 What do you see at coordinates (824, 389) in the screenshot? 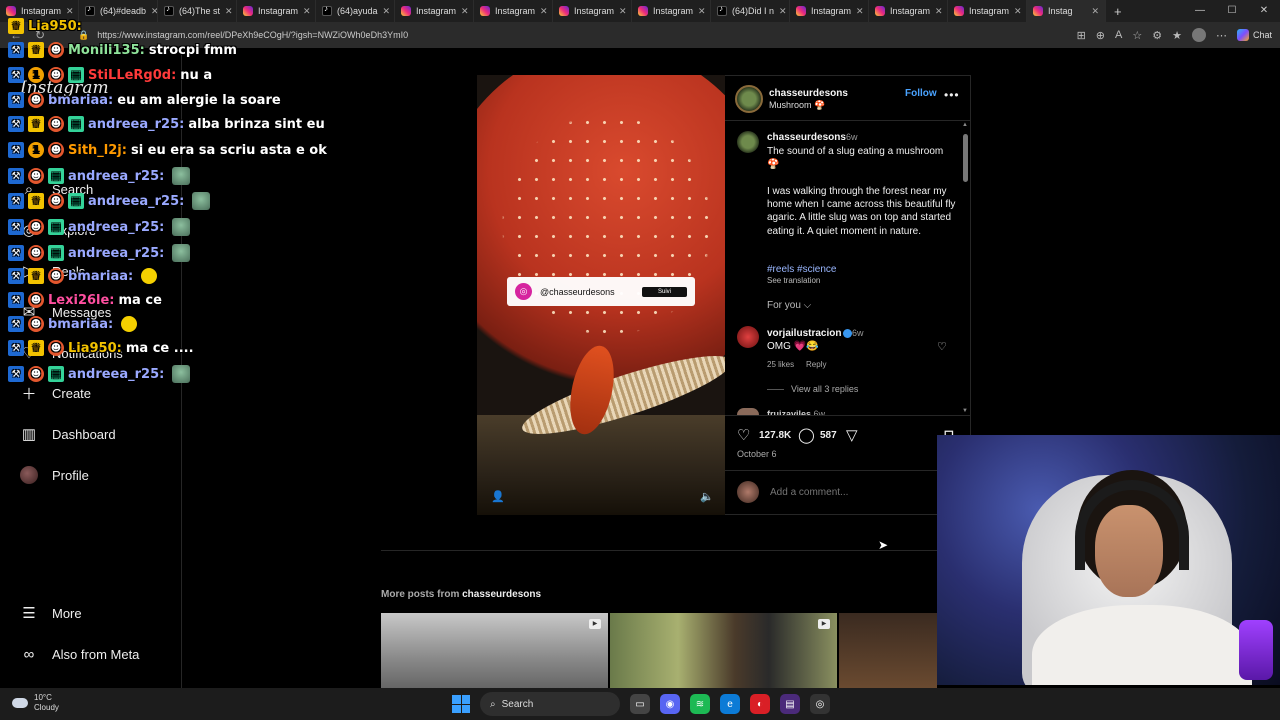
I see `view-replies-link: View all 3 replies` at bounding box center [824, 389].